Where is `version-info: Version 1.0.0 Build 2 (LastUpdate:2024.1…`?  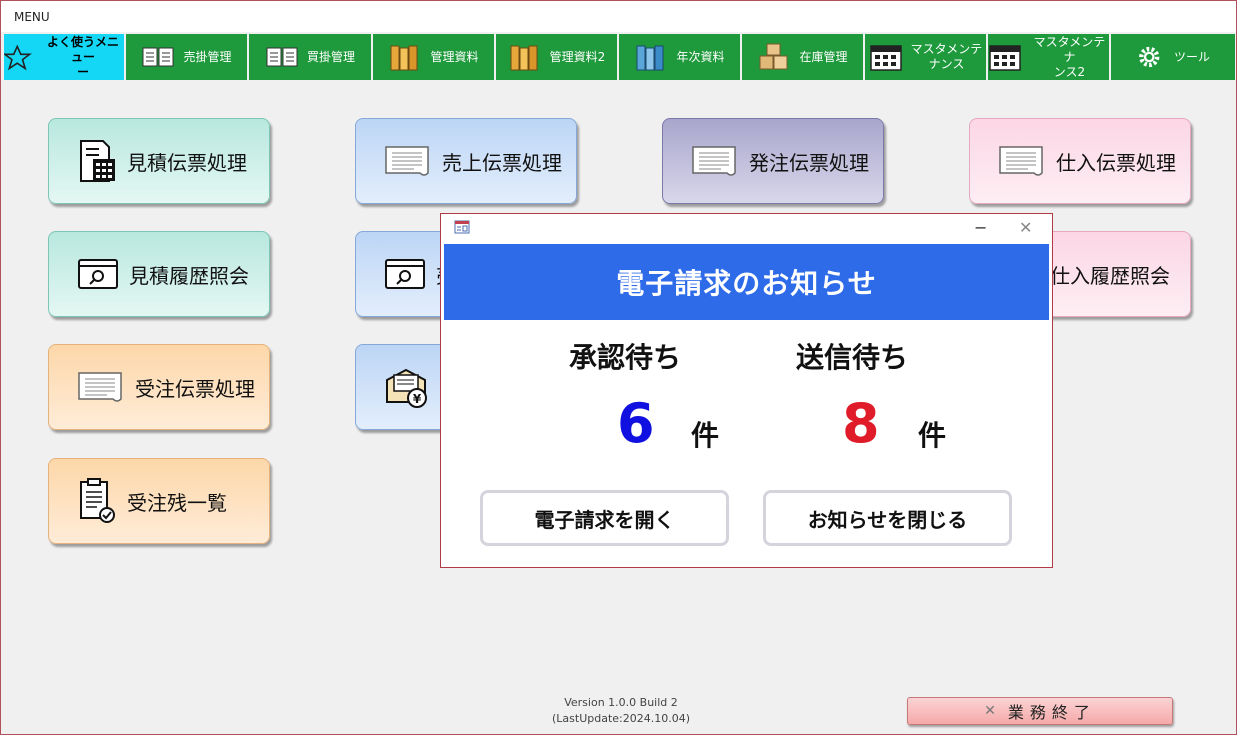
version-info: Version 1.0.0 Build 2 (LastUpdate:2024.1… is located at coordinates (621, 711).